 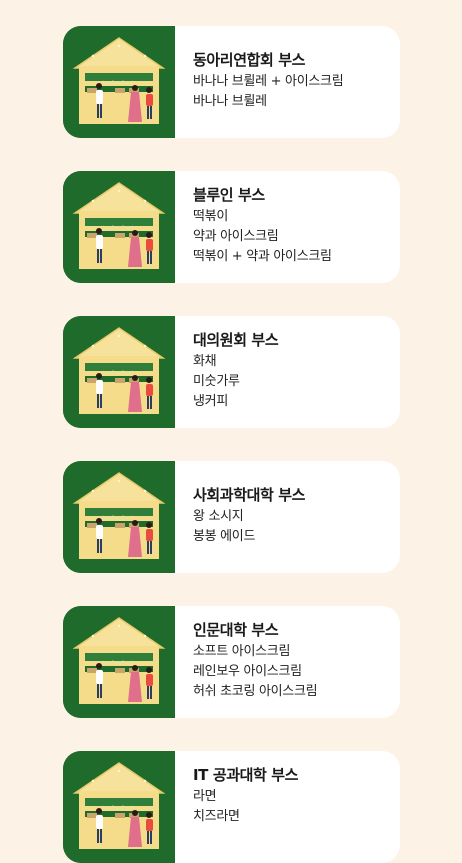 I want to click on booth-title: 동아리연합회 부스, so click(x=249, y=60).